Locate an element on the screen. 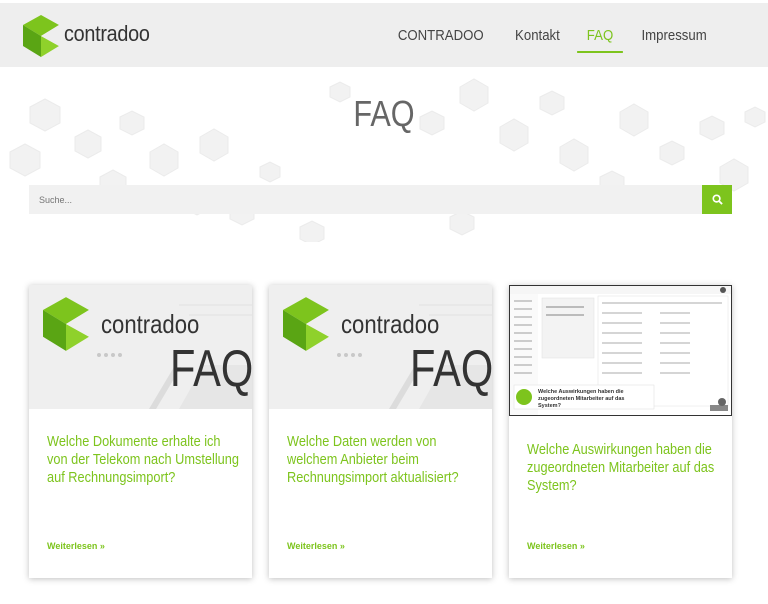 This screenshot has height=604, width=768. main-nav: CONTRADOO Kontakt FAQ Impressum is located at coordinates (551, 38).